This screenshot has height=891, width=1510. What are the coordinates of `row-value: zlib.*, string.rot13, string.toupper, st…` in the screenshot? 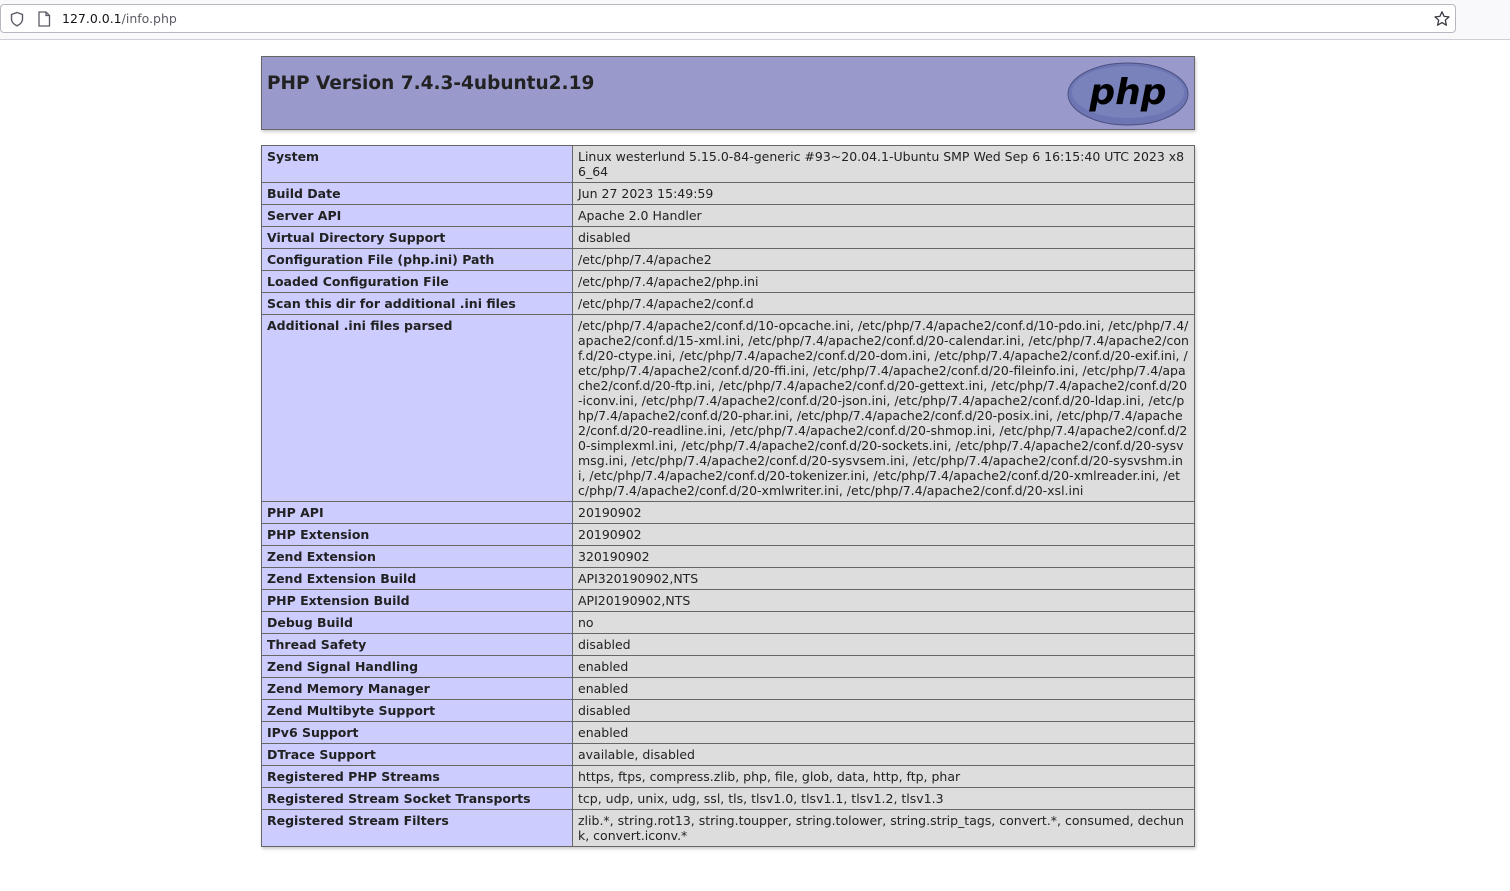 It's located at (883, 828).